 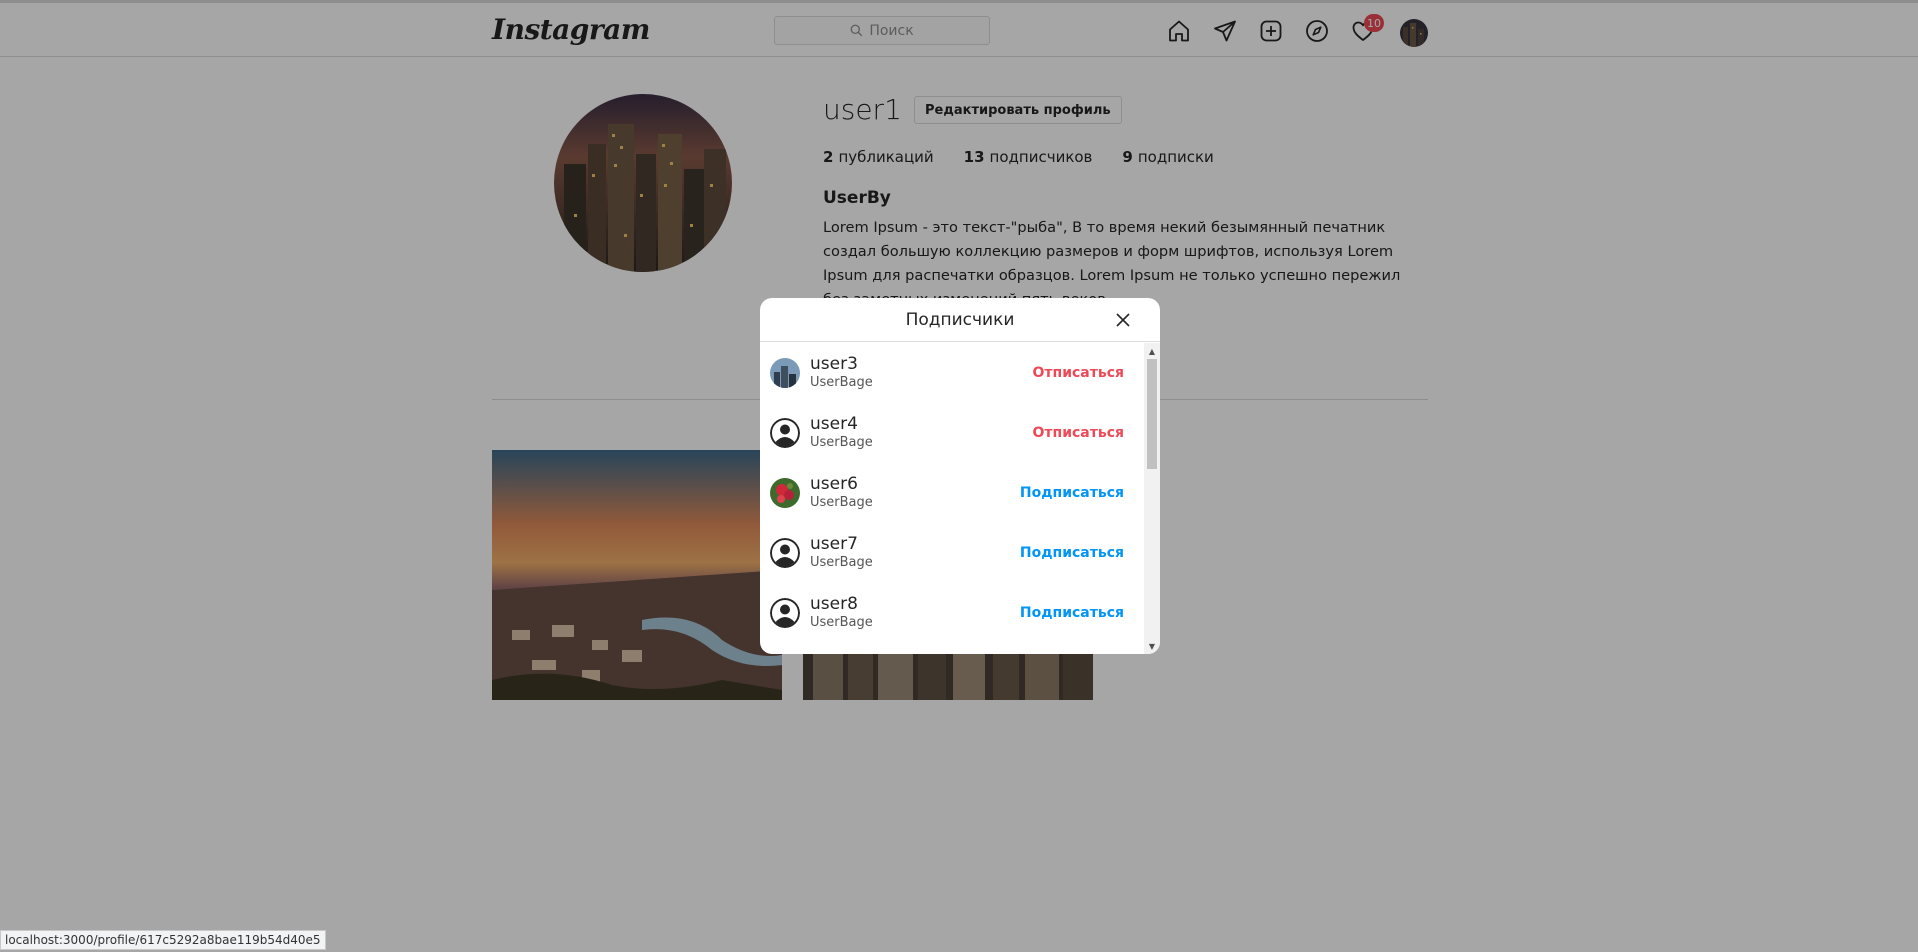 What do you see at coordinates (1152, 498) in the screenshot?
I see `followers-scrollbar: ▲ ▼` at bounding box center [1152, 498].